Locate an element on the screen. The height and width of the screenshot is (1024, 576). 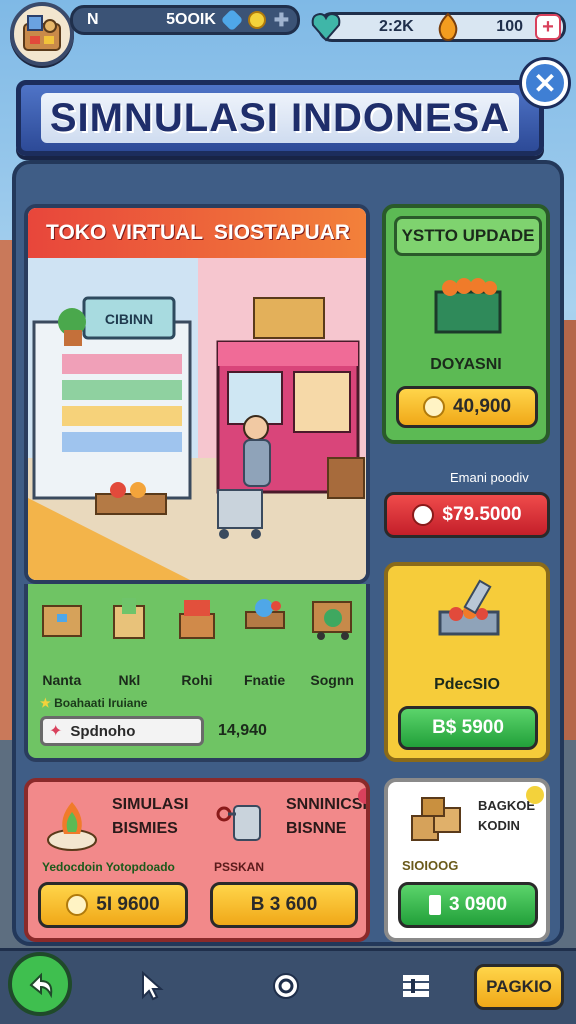
special-offer-button: $79.5000 is located at coordinates (467, 515).